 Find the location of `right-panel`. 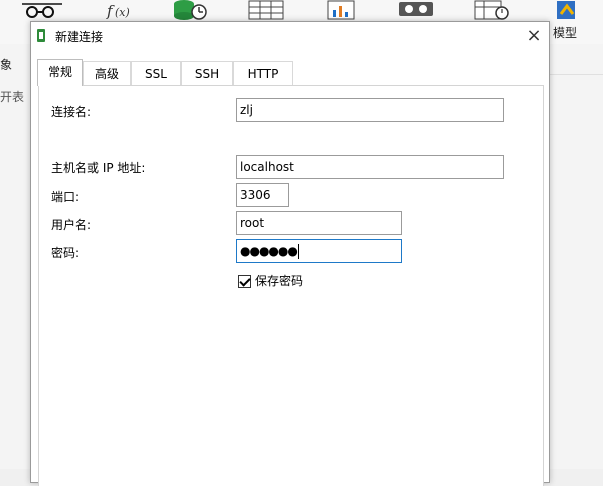

right-panel is located at coordinates (576, 256).